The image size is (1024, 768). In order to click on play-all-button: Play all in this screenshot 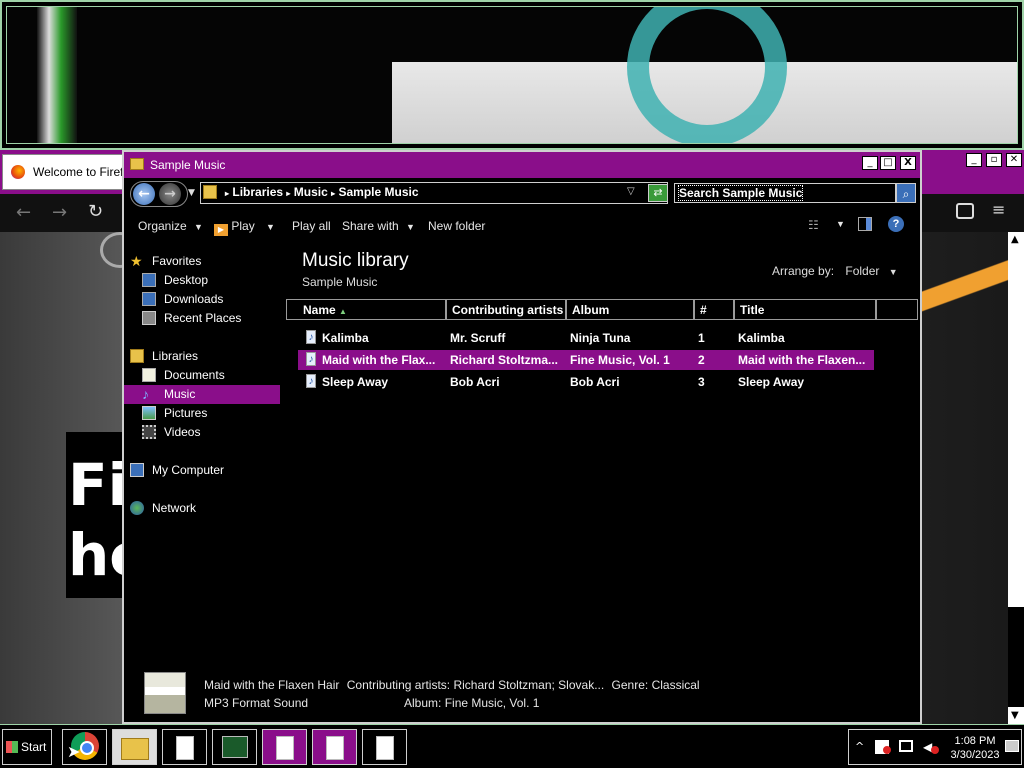, I will do `click(311, 226)`.